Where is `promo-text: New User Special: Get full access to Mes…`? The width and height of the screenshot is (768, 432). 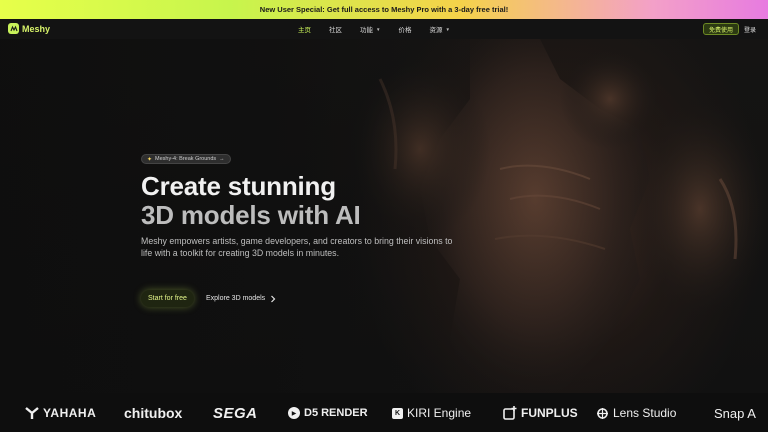
promo-text: New User Special: Get full access to Mes… is located at coordinates (384, 9).